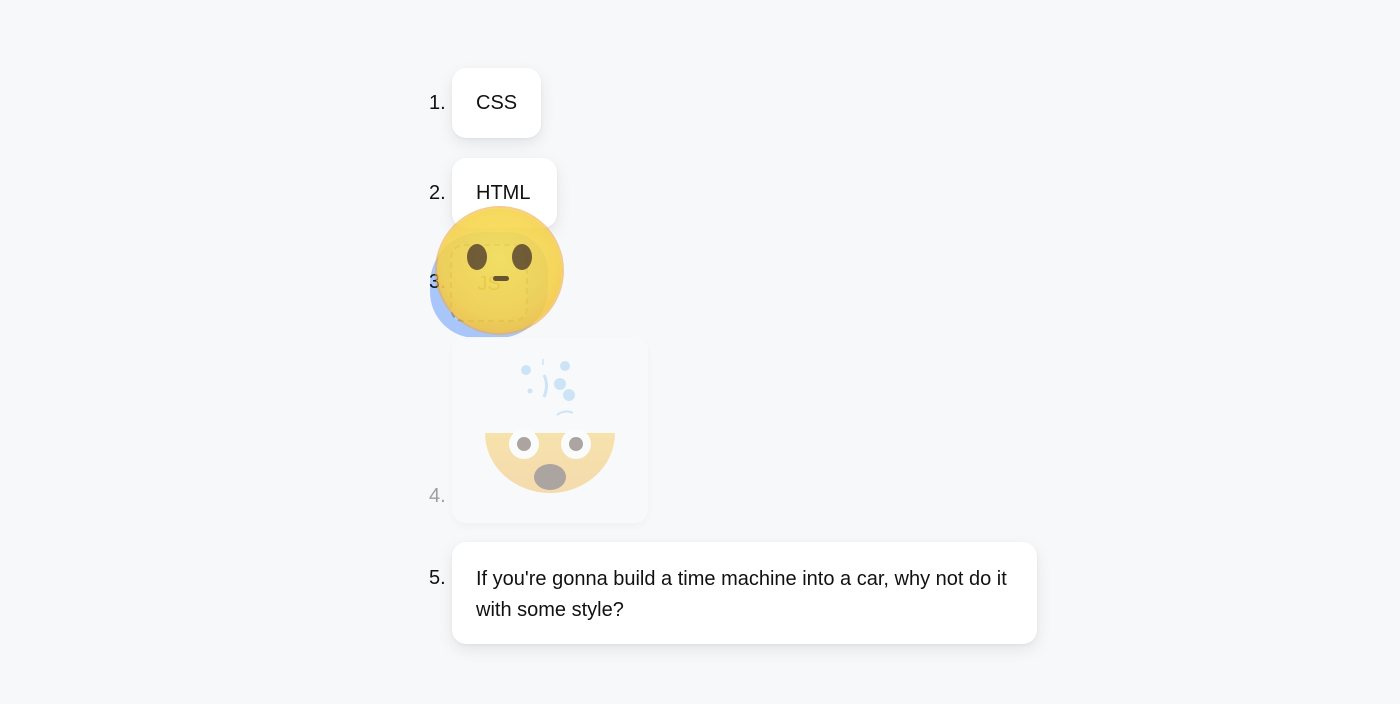 Image resolution: width=1400 pixels, height=704 pixels. Describe the element at coordinates (437, 578) in the screenshot. I see `list-number: 5.` at that location.